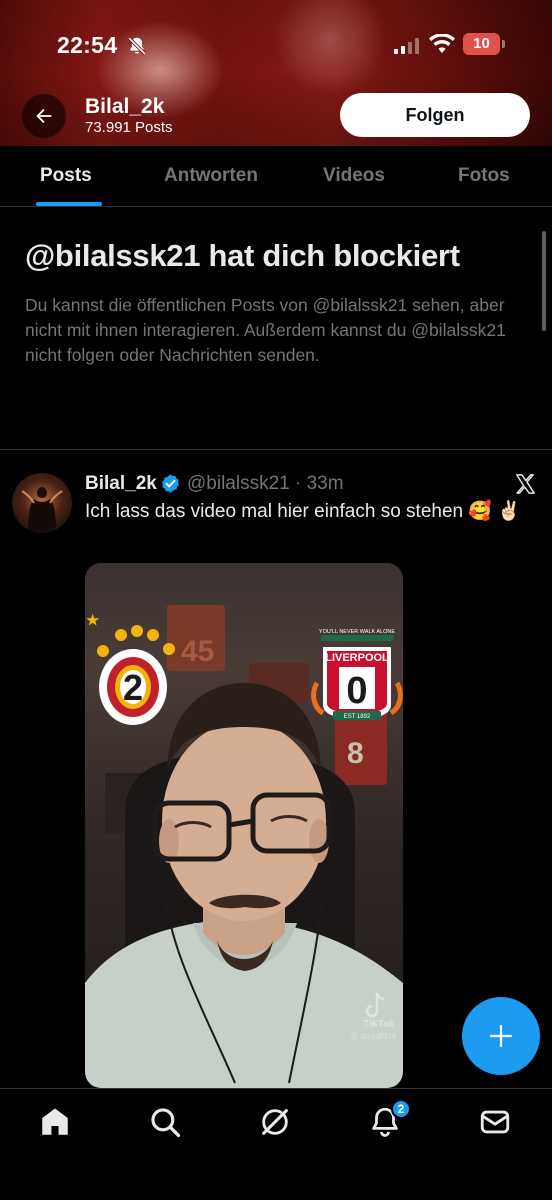 Image resolution: width=552 pixels, height=1200 pixels. Describe the element at coordinates (276, 1144) in the screenshot. I see `bottom-navigation: 2` at that location.